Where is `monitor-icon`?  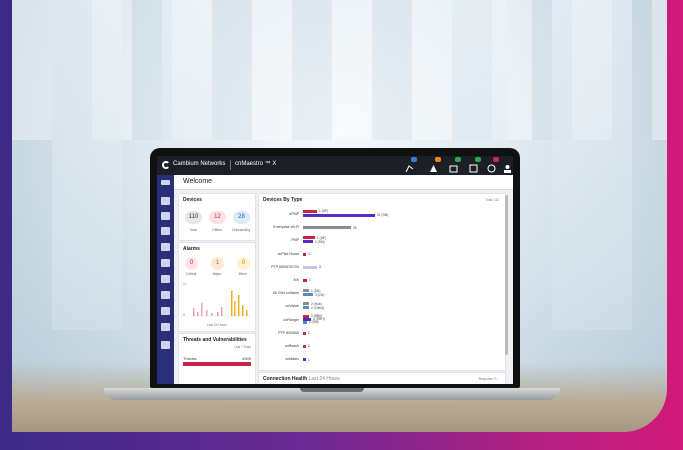
monitor-icon is located at coordinates (165, 216).